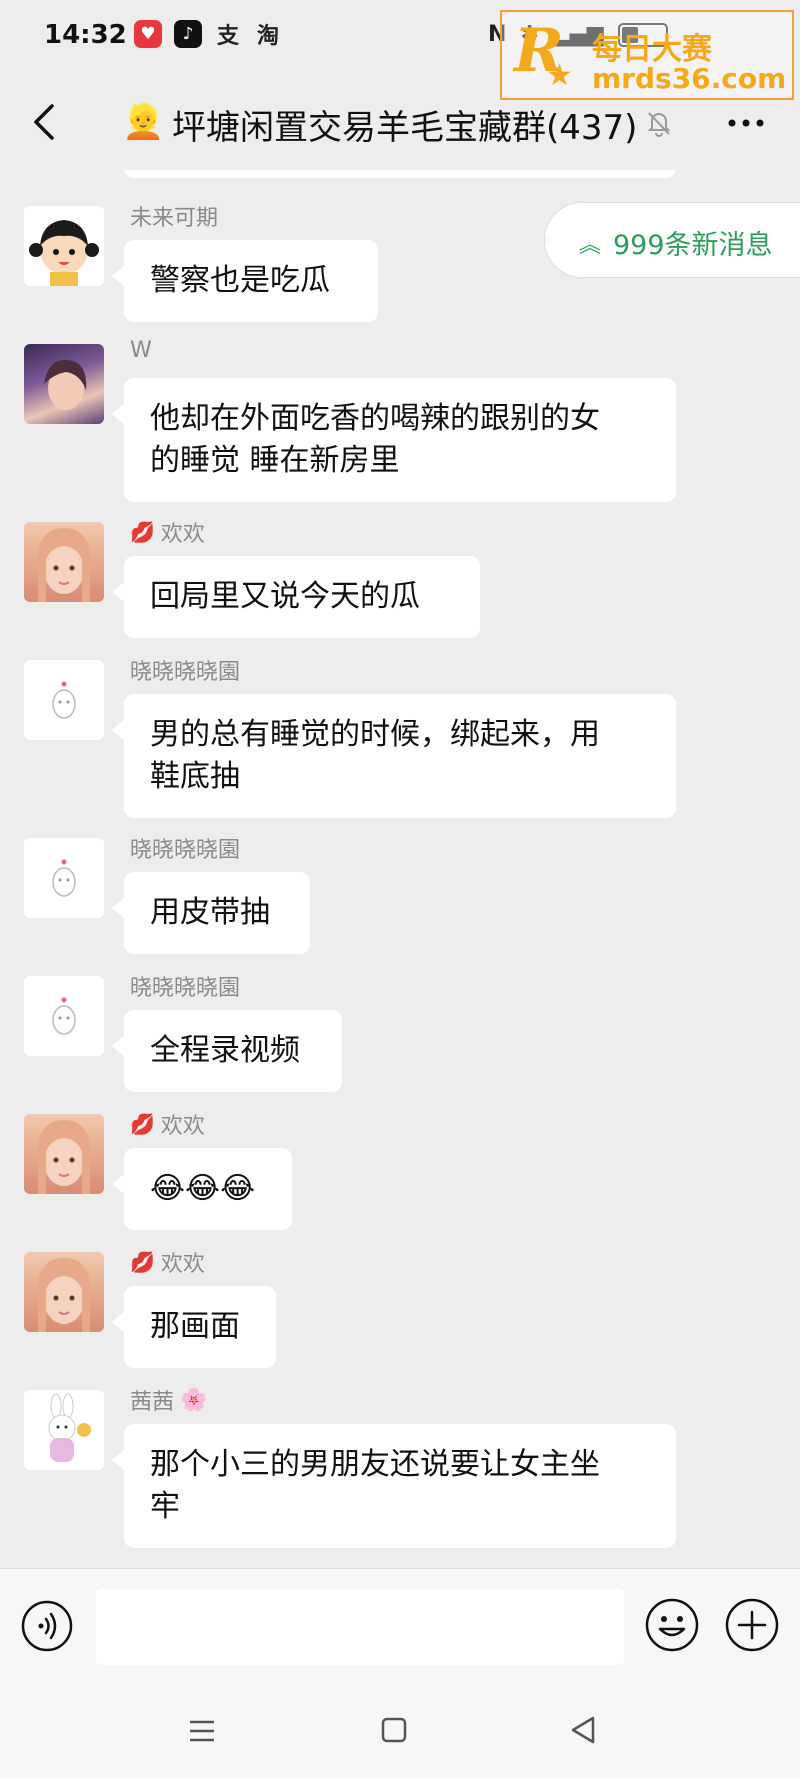 Image resolution: width=800 pixels, height=1778 pixels. Describe the element at coordinates (394, 440) in the screenshot. I see `message-bubble: 他却在外面吃香的喝辣的跟别的女 的睡觉 睡在新房里` at that location.